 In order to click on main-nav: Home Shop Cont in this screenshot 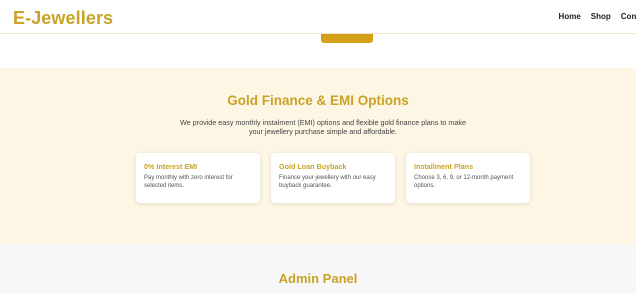, I will do `click(597, 16)`.